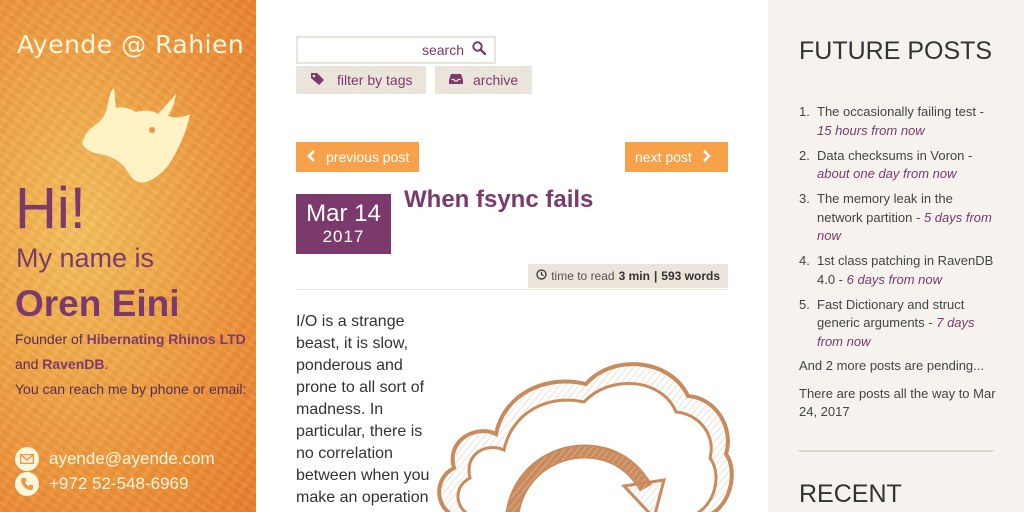  What do you see at coordinates (130, 44) in the screenshot?
I see `site-title: Ayende @ Rahien` at bounding box center [130, 44].